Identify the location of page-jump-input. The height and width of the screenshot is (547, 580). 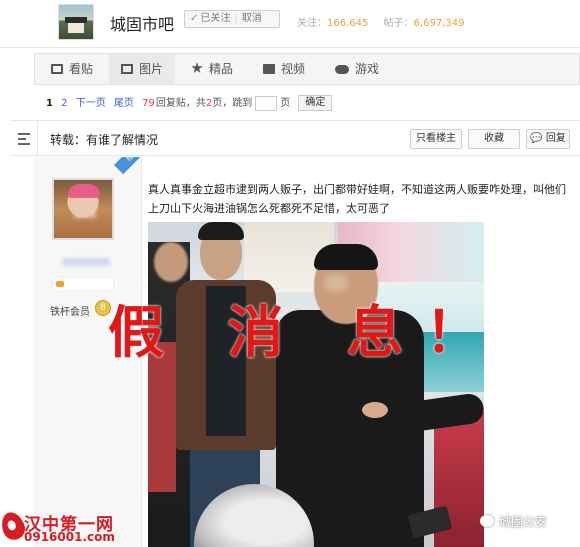
(266, 103).